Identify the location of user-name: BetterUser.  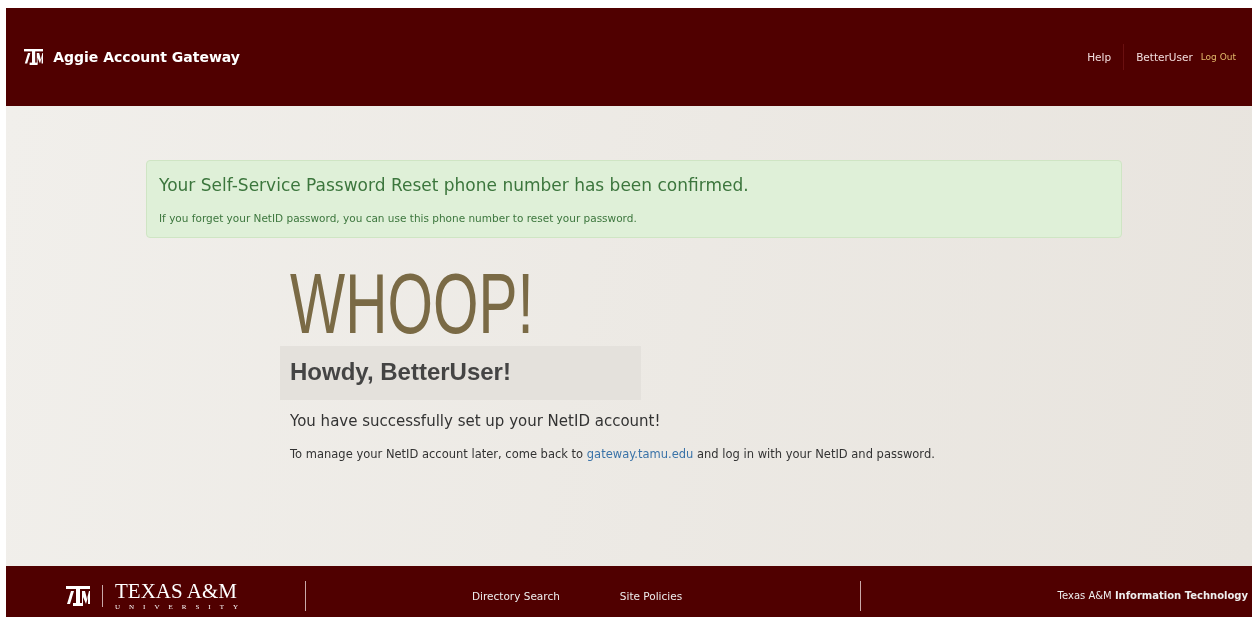
(1164, 57).